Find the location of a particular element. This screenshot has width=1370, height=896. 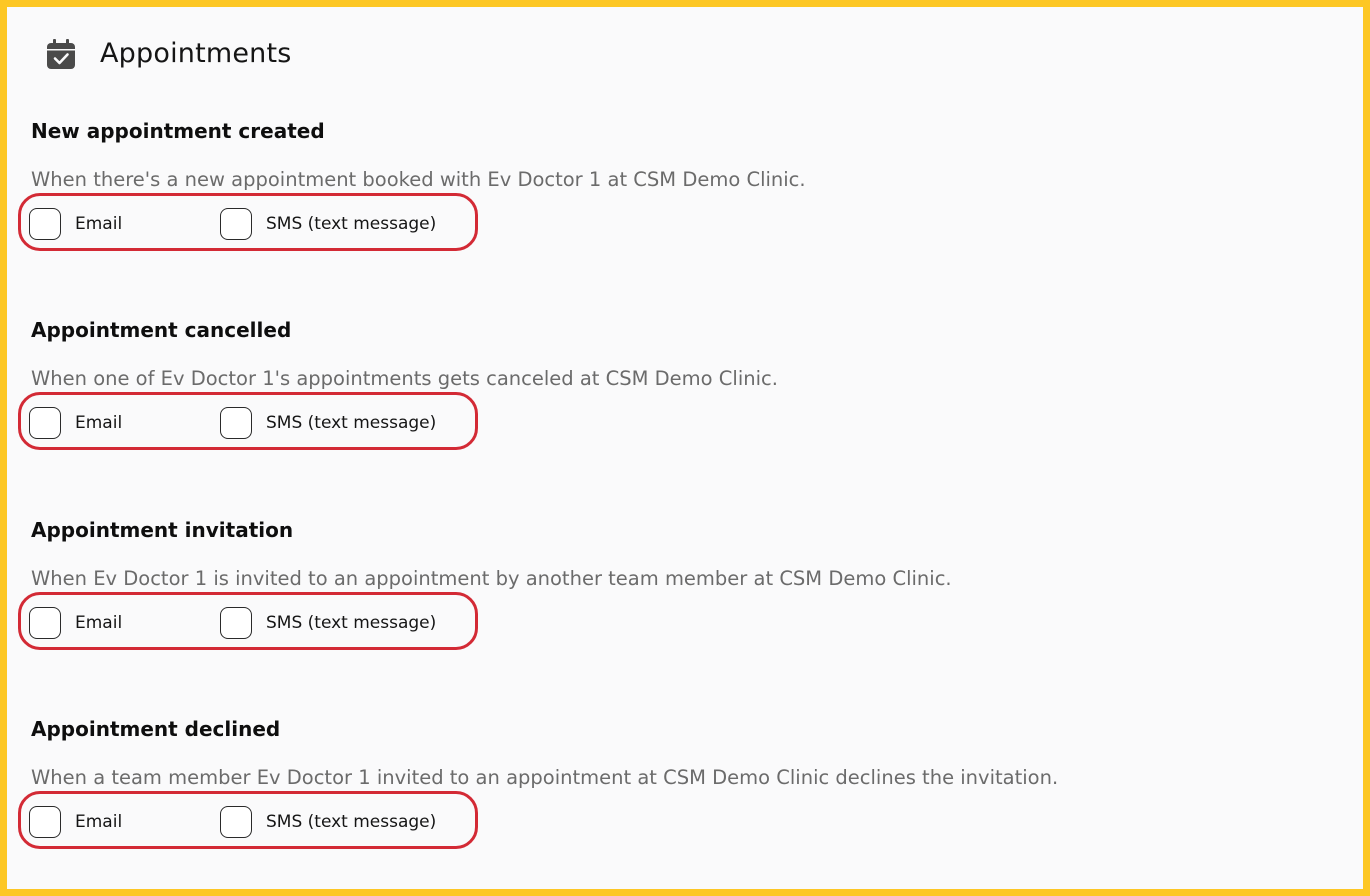

section-title: Appointment invitation is located at coordinates (162, 530).